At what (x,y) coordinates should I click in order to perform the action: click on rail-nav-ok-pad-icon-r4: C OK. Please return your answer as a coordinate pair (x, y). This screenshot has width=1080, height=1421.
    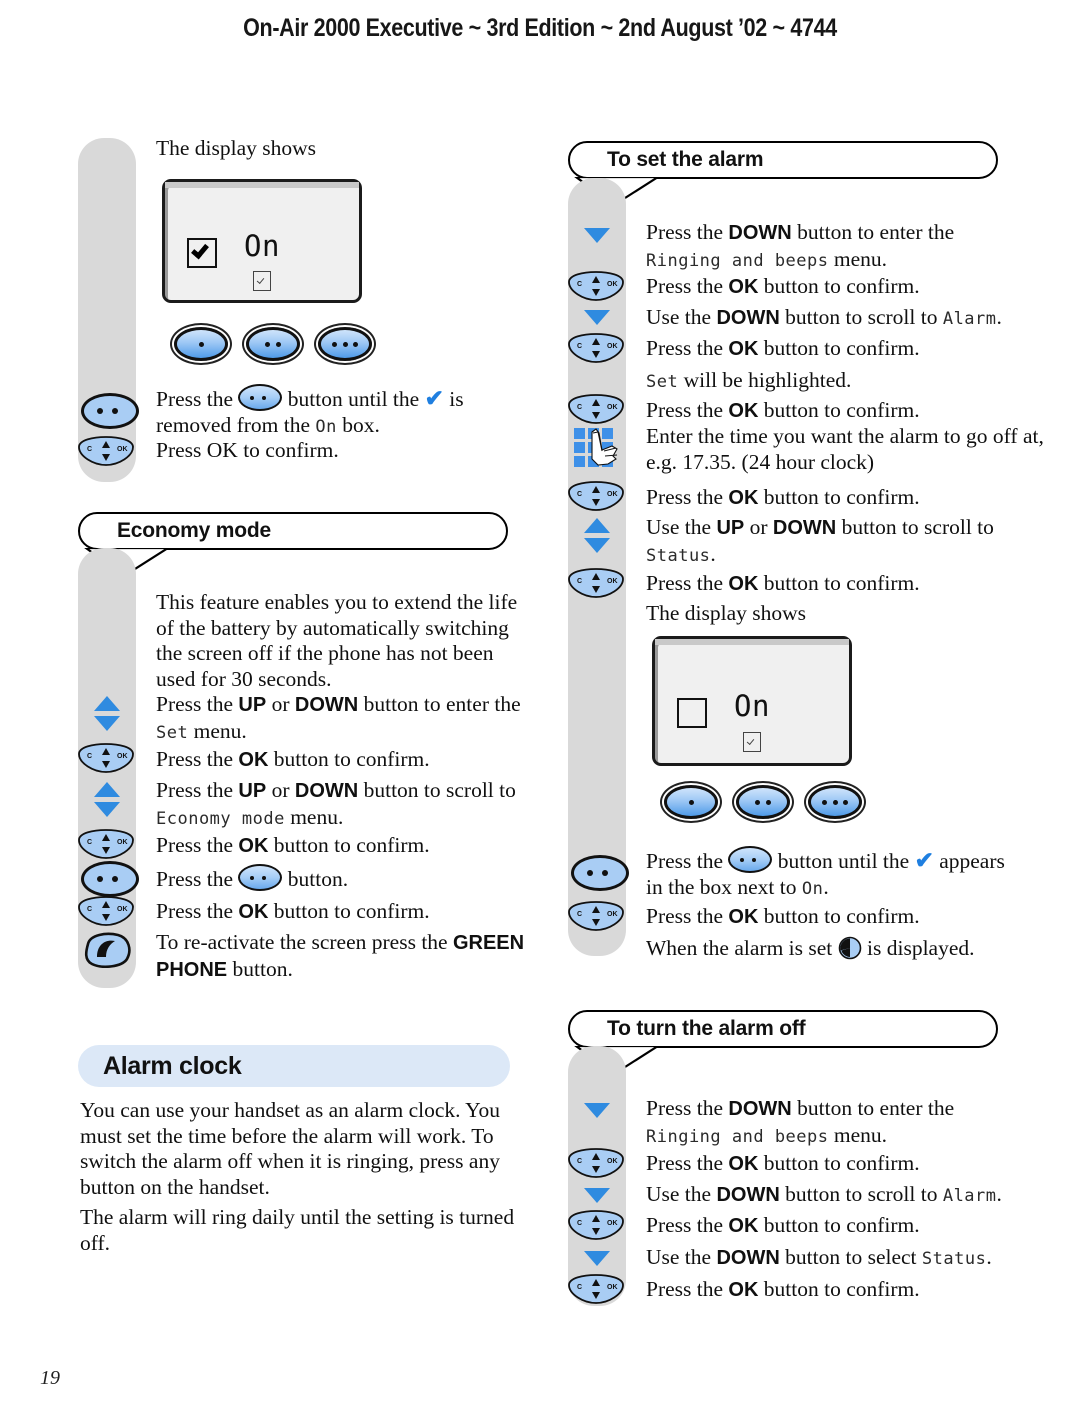
    Looking at the image, I should click on (596, 496).